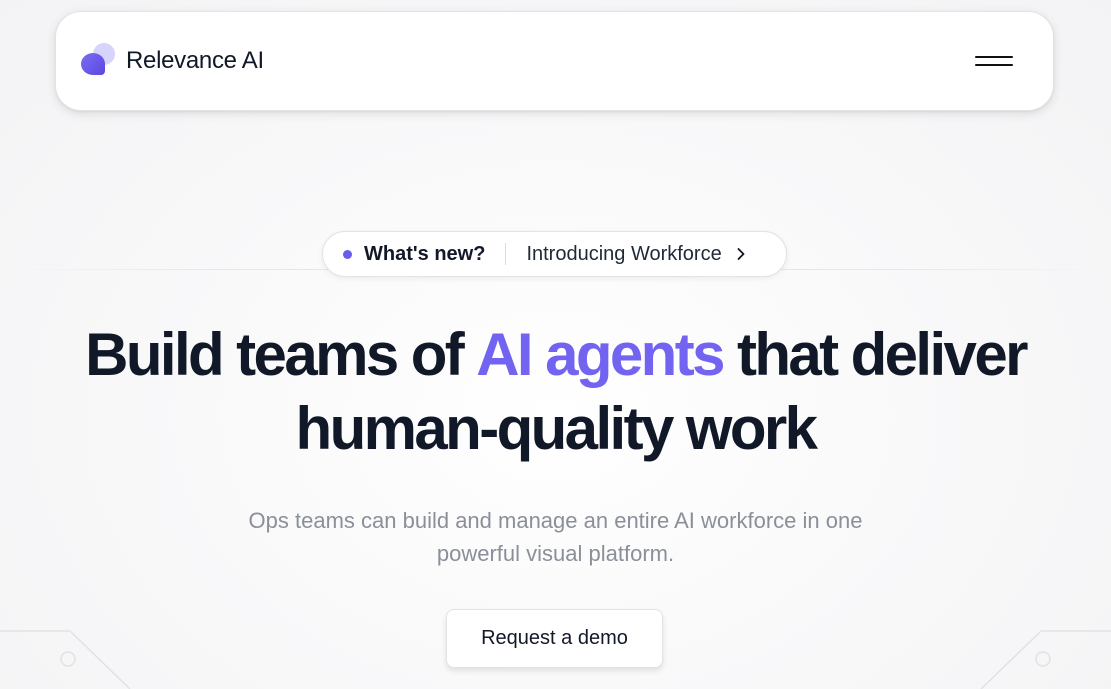 The height and width of the screenshot is (689, 1111). I want to click on whats-new-announcement: What's new? Introducing Workforce, so click(554, 254).